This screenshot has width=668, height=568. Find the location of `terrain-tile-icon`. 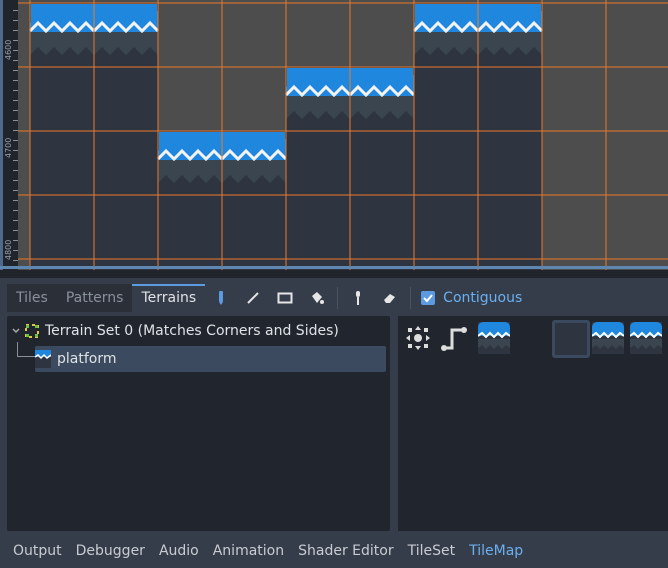

terrain-tile-icon is located at coordinates (43, 359).